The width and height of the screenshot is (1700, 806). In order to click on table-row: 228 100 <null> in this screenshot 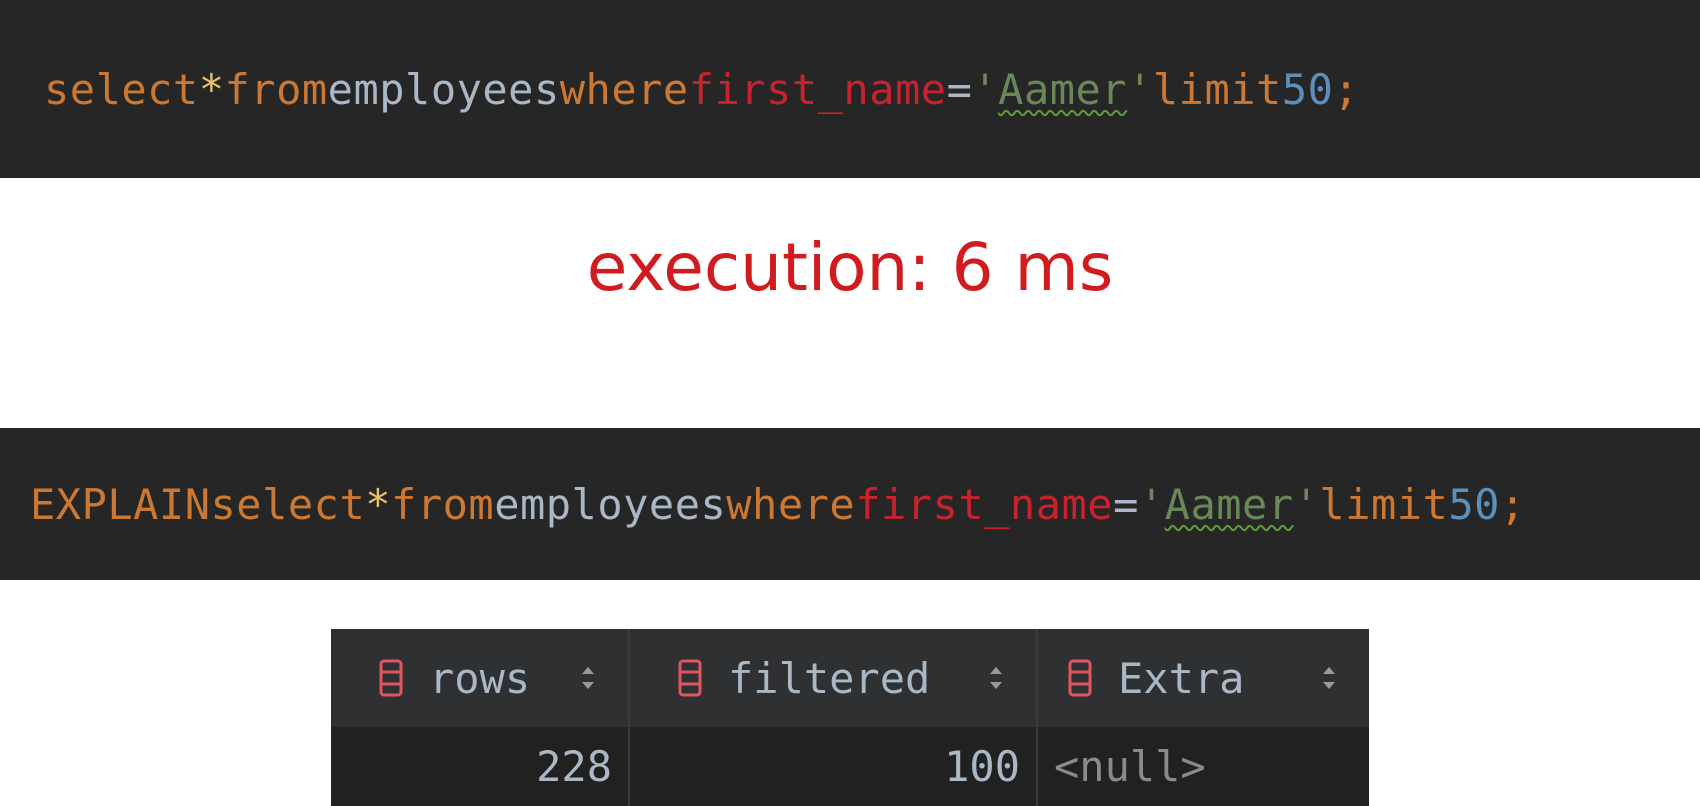, I will do `click(850, 766)`.